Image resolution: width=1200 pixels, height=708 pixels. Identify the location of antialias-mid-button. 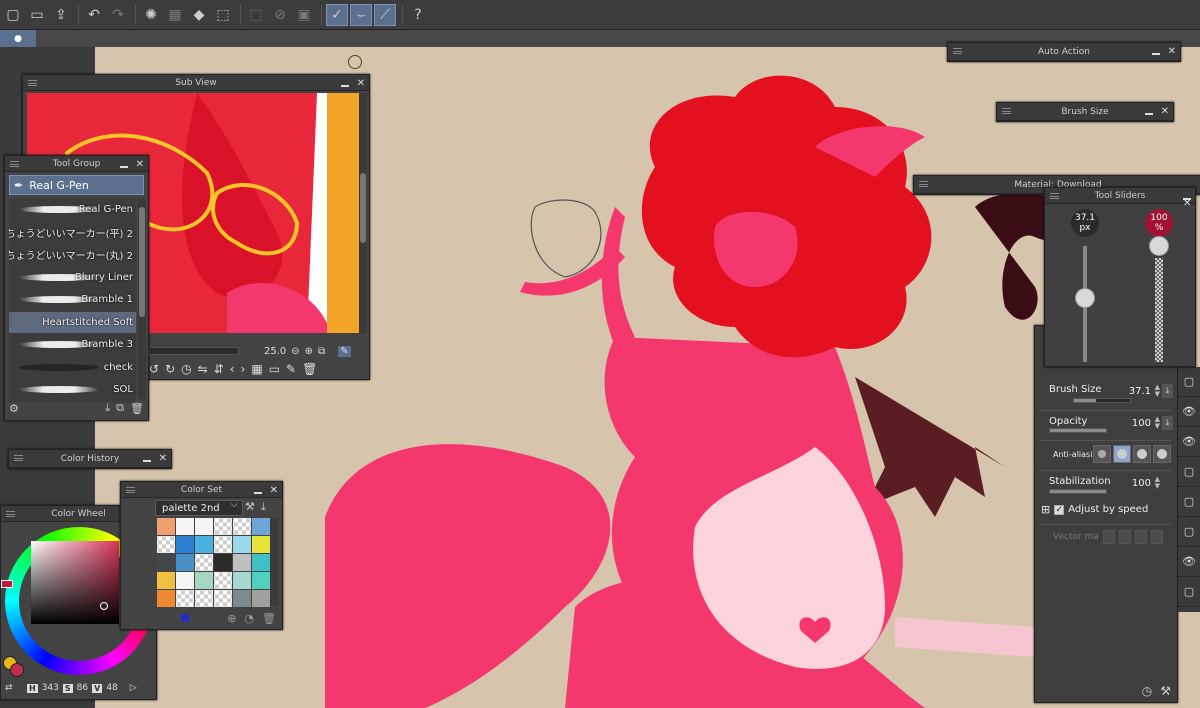
(1142, 454).